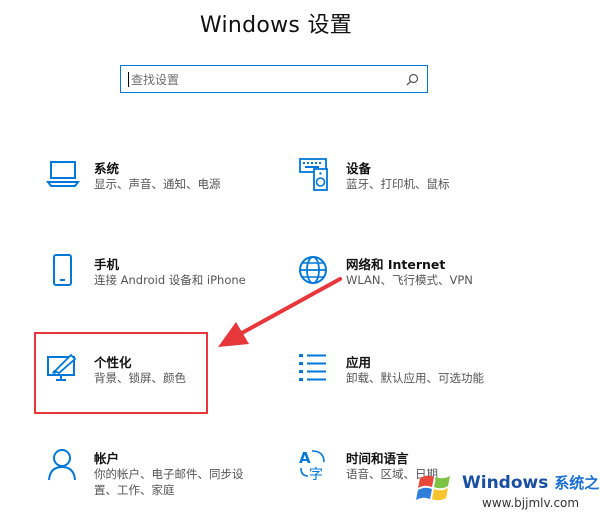  I want to click on tile-devices: 设备 蓝牙、打印机、鼠标, so click(398, 178).